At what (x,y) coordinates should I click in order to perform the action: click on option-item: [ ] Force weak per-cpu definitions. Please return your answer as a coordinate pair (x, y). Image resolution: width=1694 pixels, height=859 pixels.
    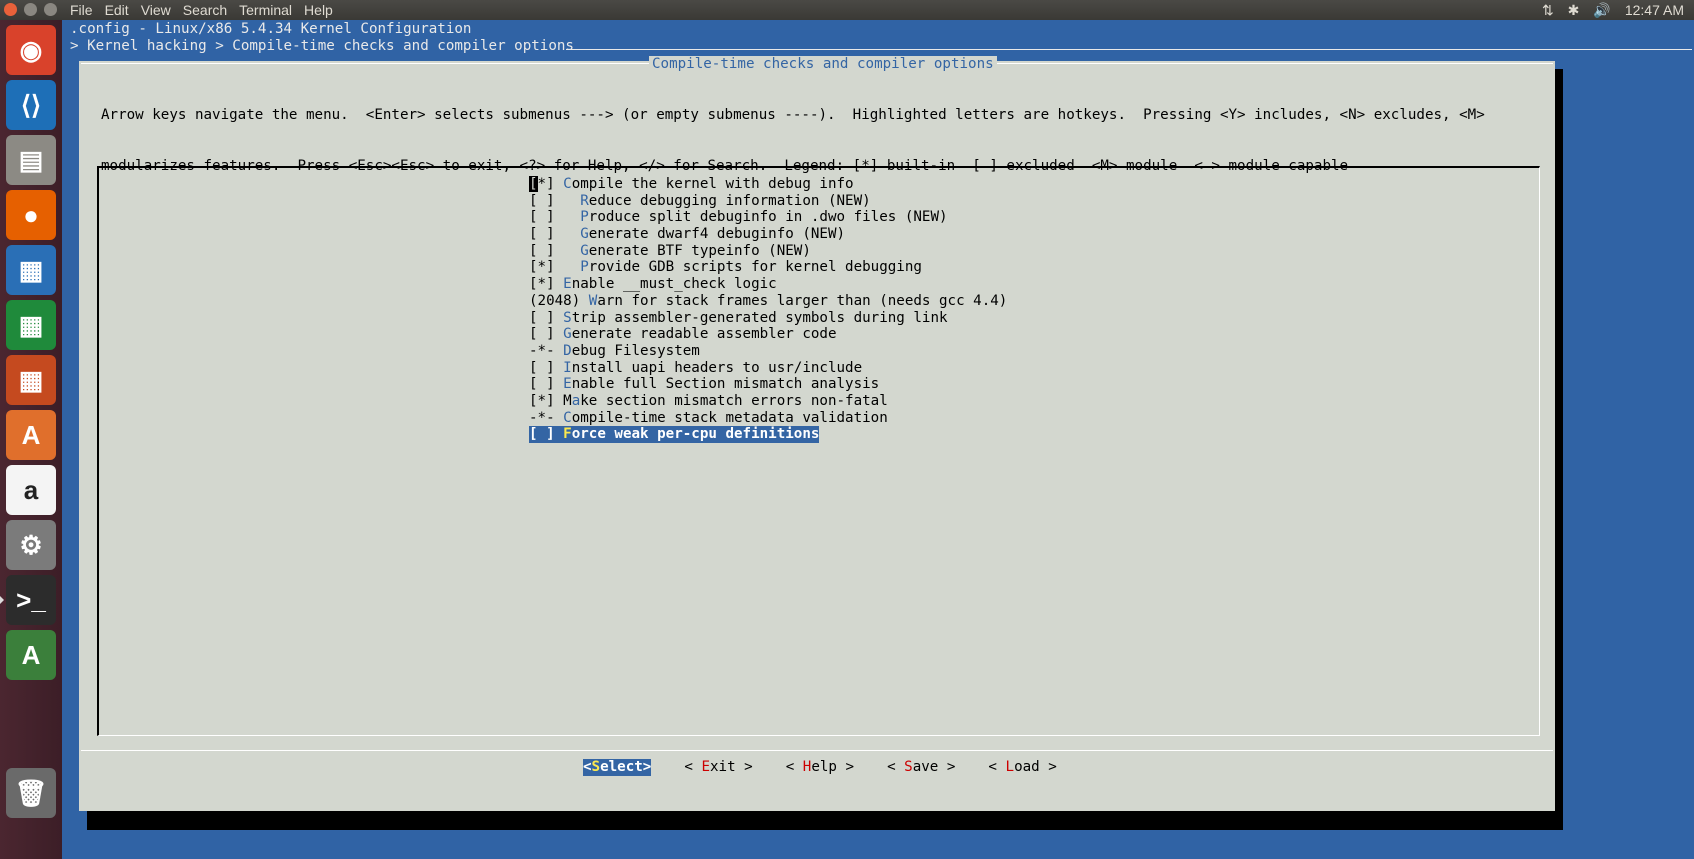
    Looking at the image, I should click on (674, 434).